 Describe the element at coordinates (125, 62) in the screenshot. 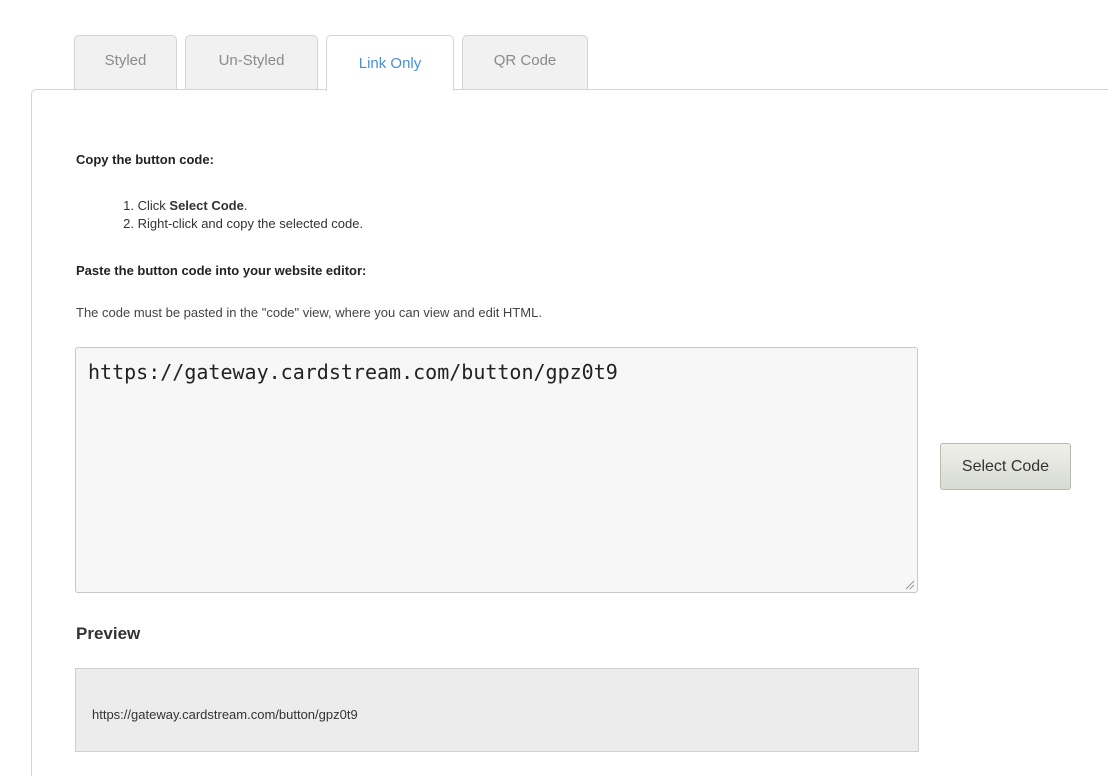

I see `tab-styled: Styled` at that location.